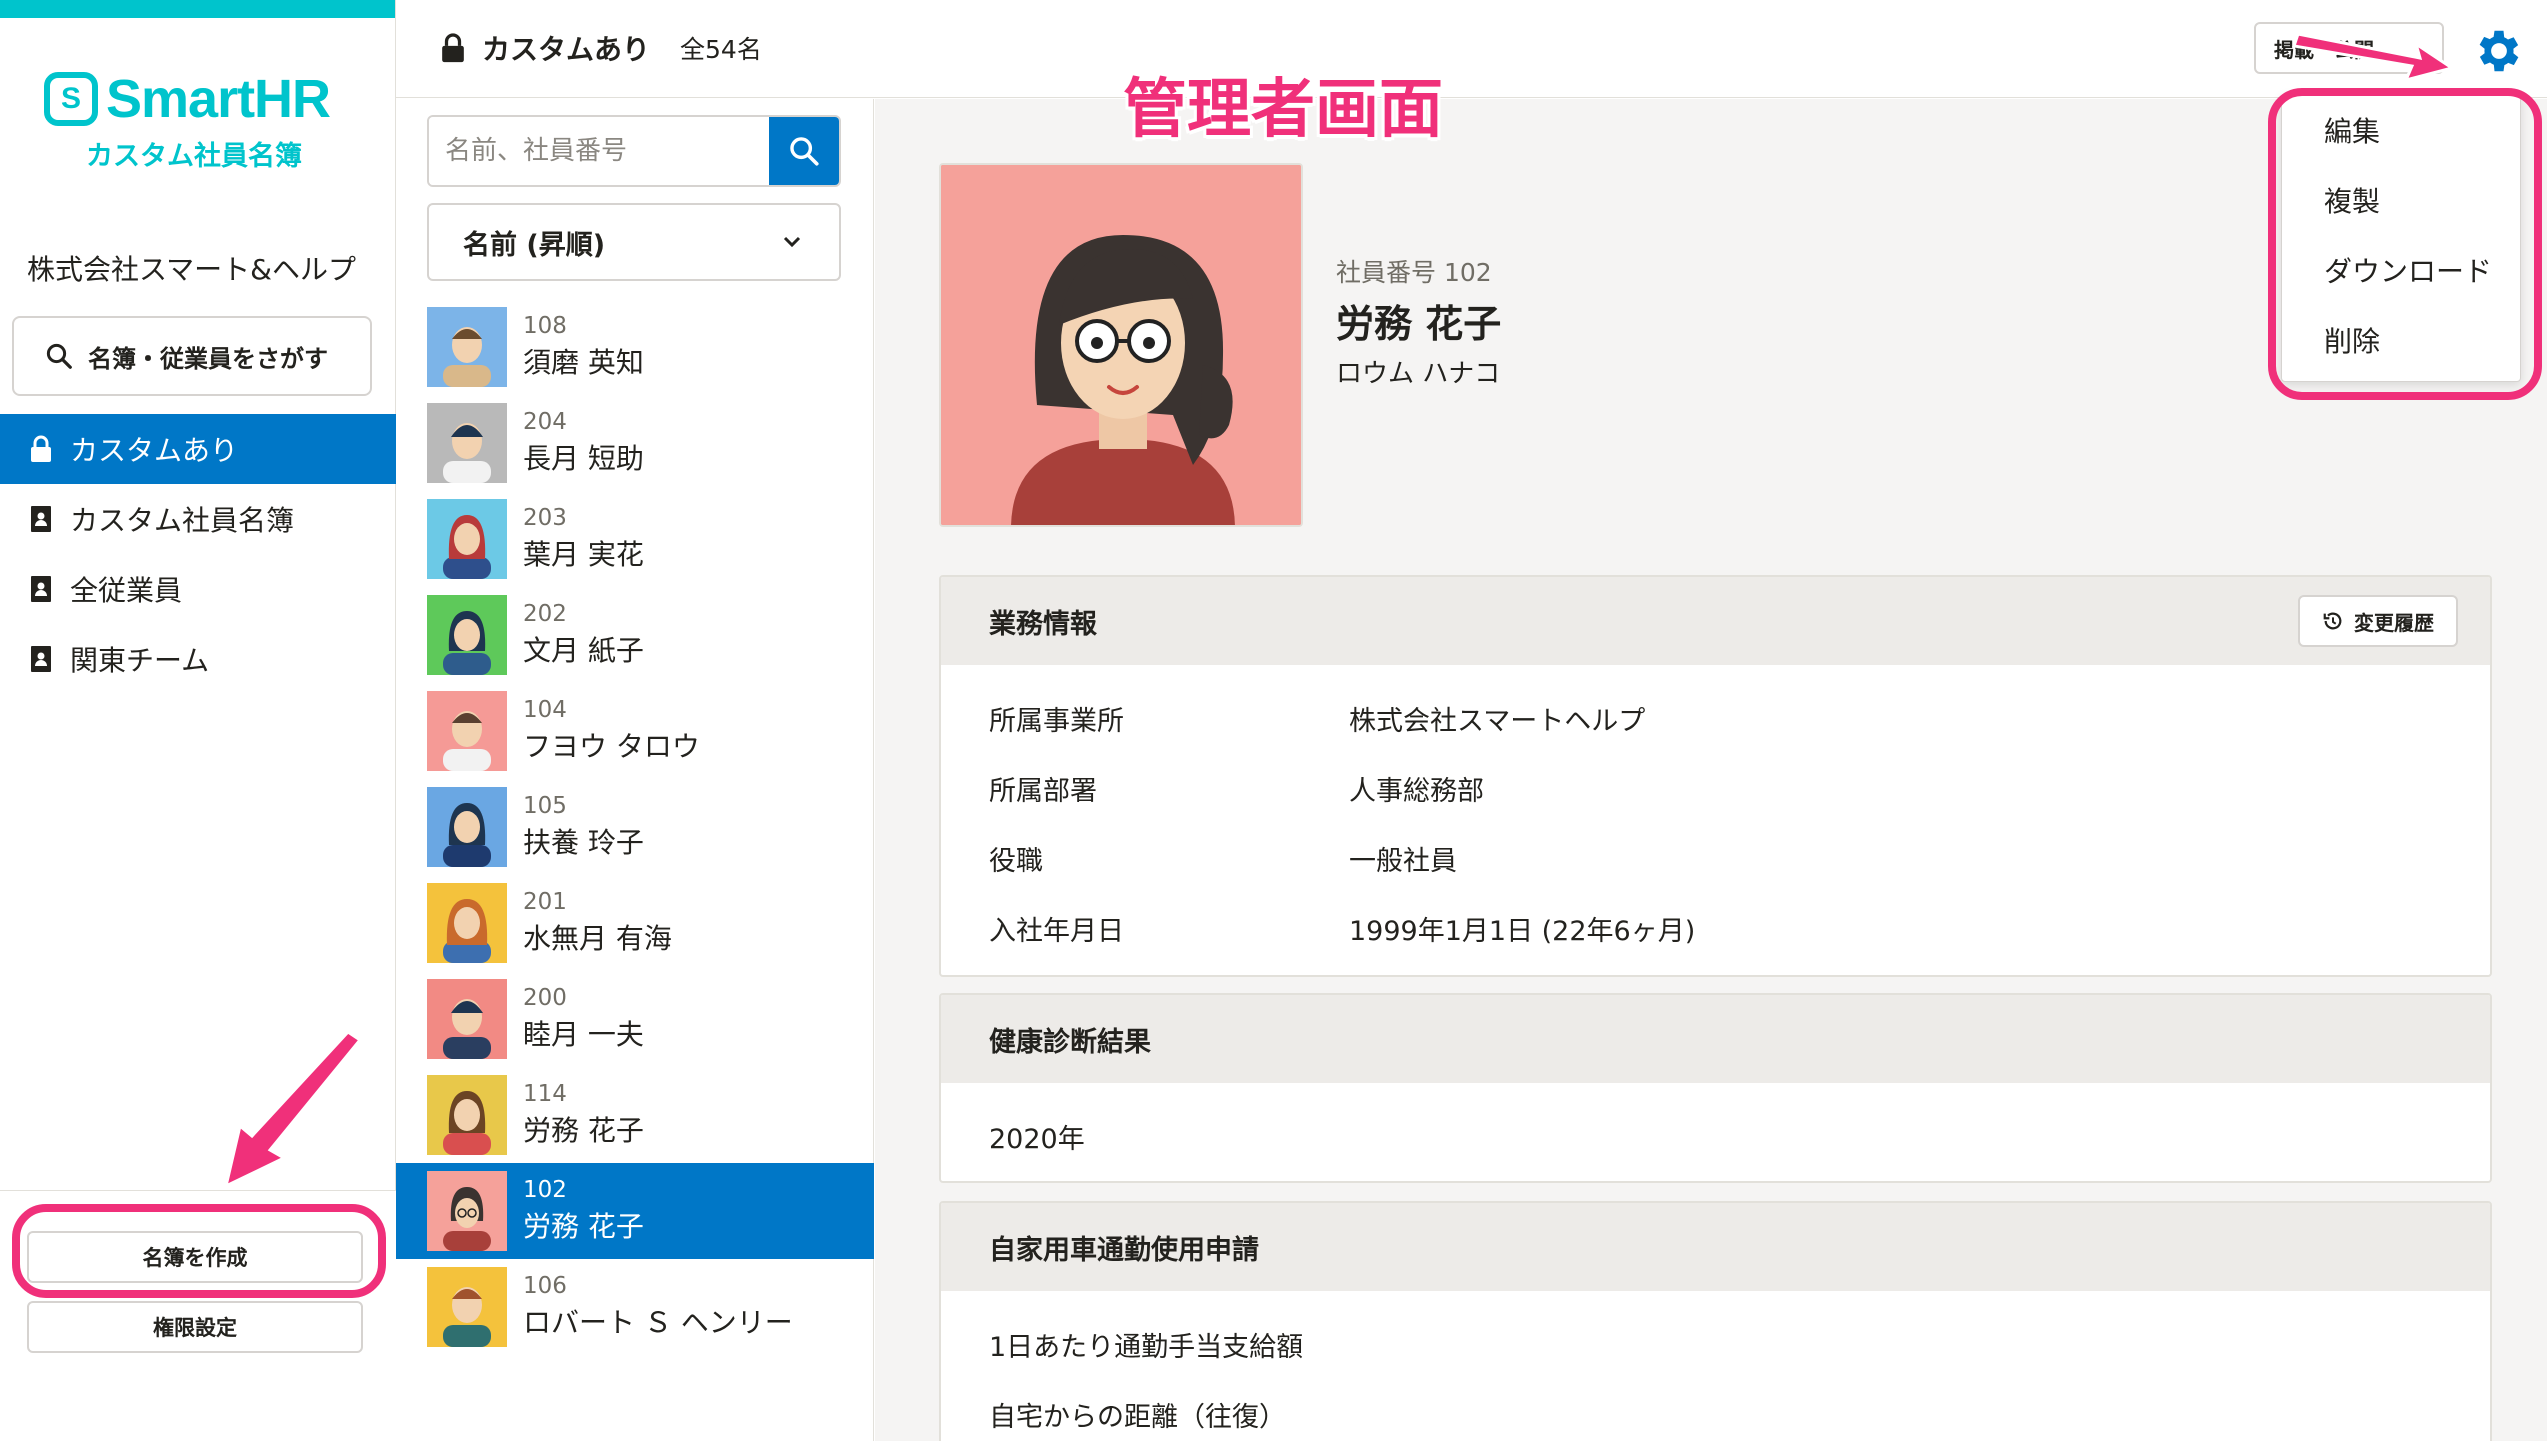 The image size is (2547, 1441). What do you see at coordinates (191, 269) in the screenshot?
I see `company-name: 株式会社スマート&ヘルプ` at bounding box center [191, 269].